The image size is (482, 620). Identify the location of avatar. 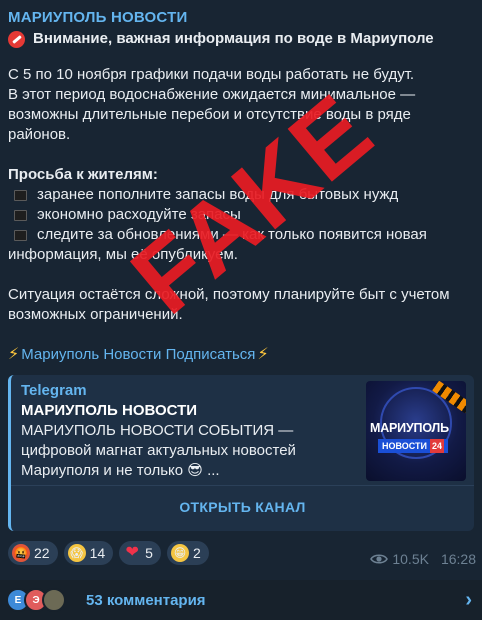
(54, 600).